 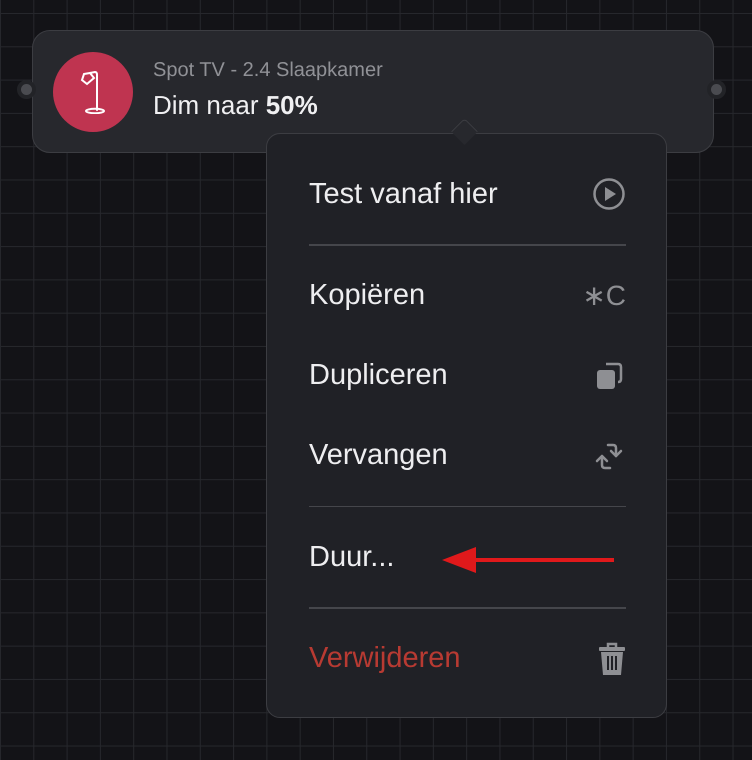 What do you see at coordinates (604, 295) in the screenshot?
I see `shortcut-hint: ∗C` at bounding box center [604, 295].